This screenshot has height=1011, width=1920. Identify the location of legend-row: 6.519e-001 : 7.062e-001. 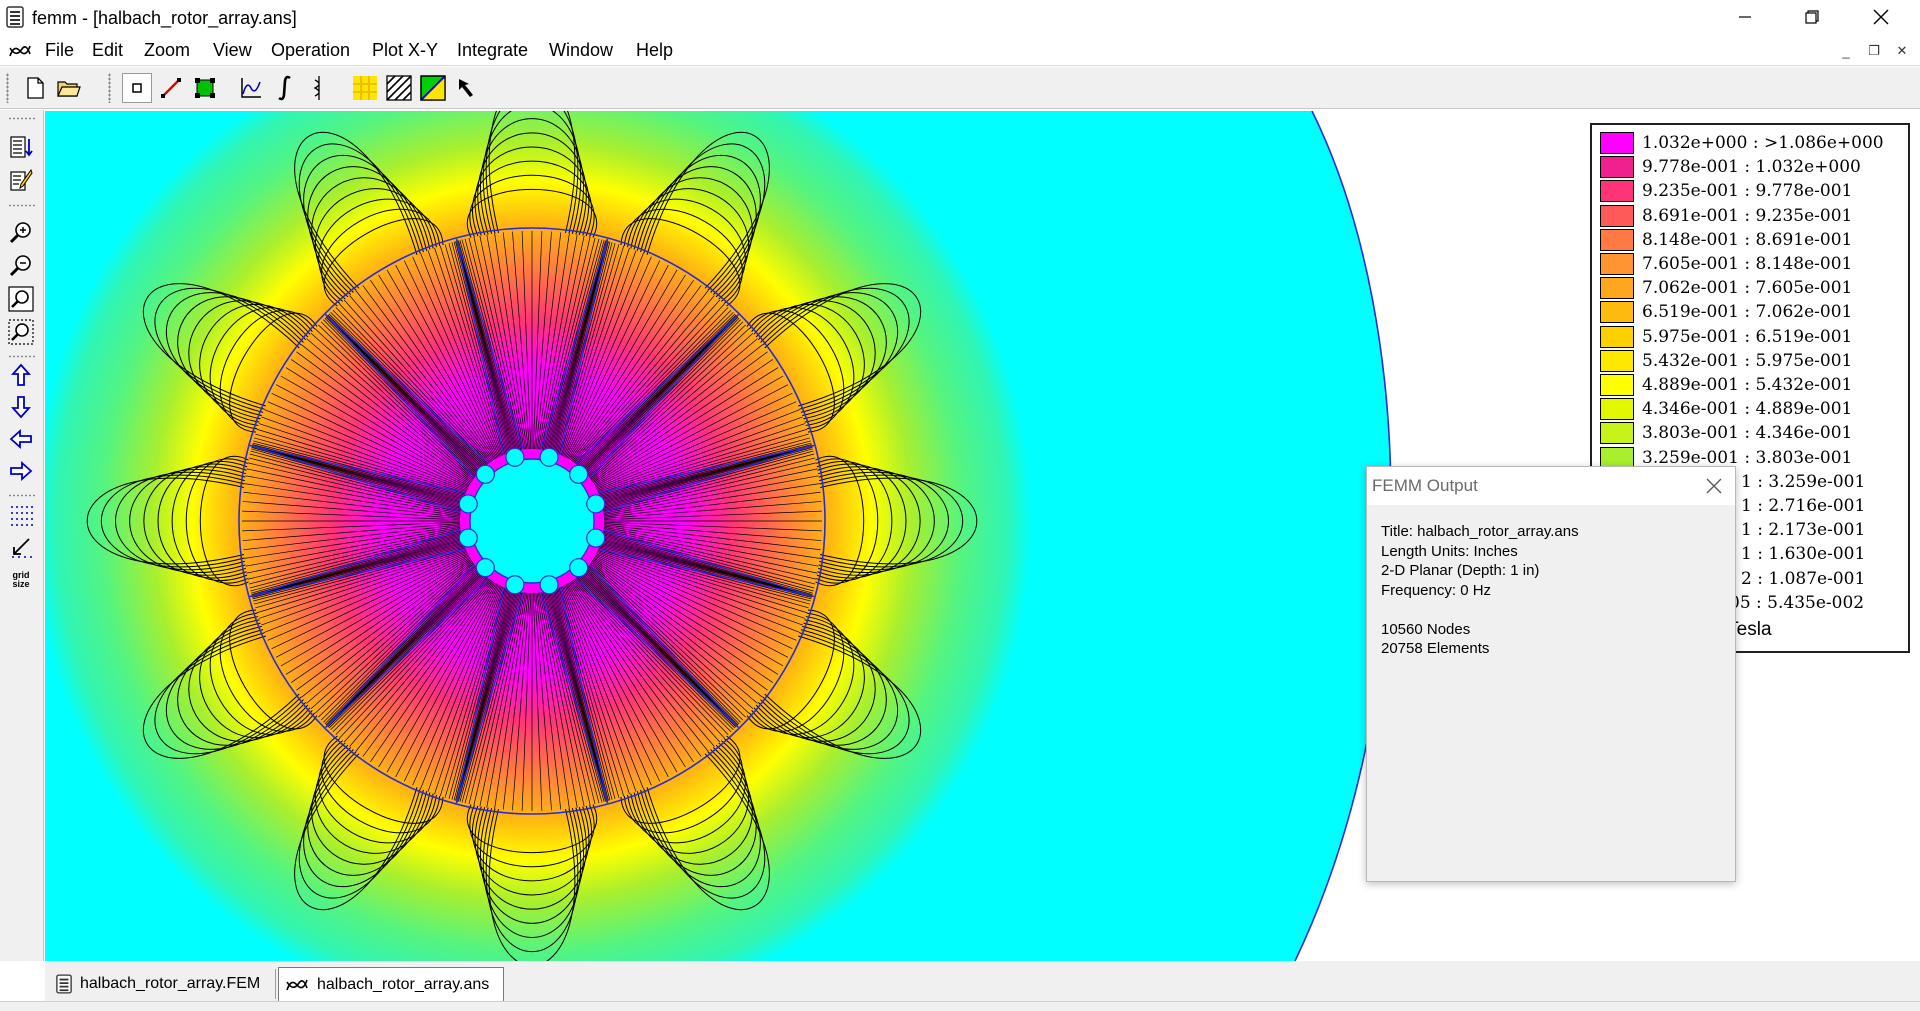
(1726, 312).